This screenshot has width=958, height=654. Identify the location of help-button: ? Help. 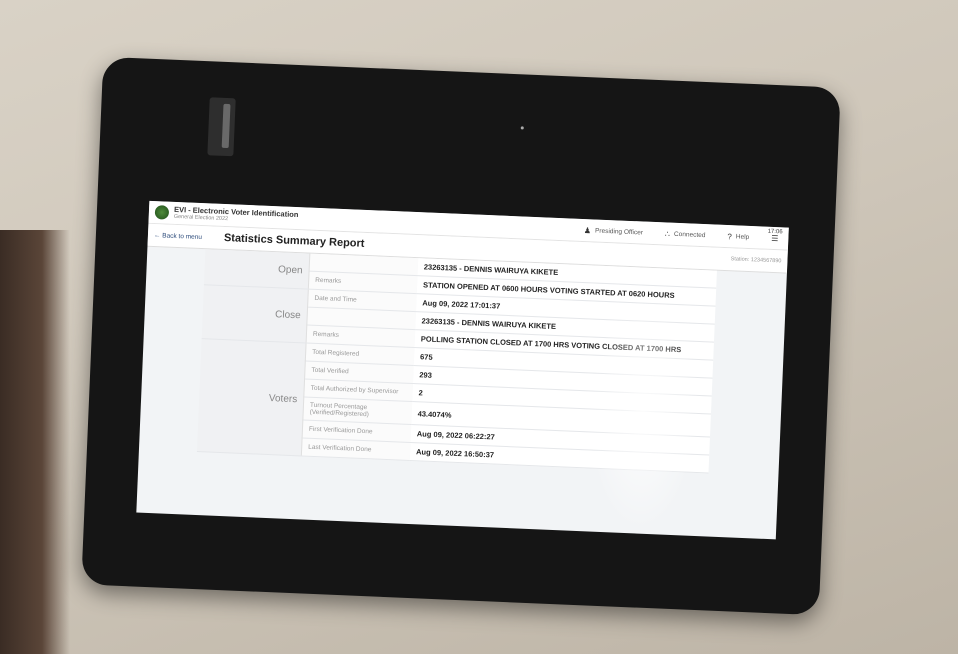
(738, 237).